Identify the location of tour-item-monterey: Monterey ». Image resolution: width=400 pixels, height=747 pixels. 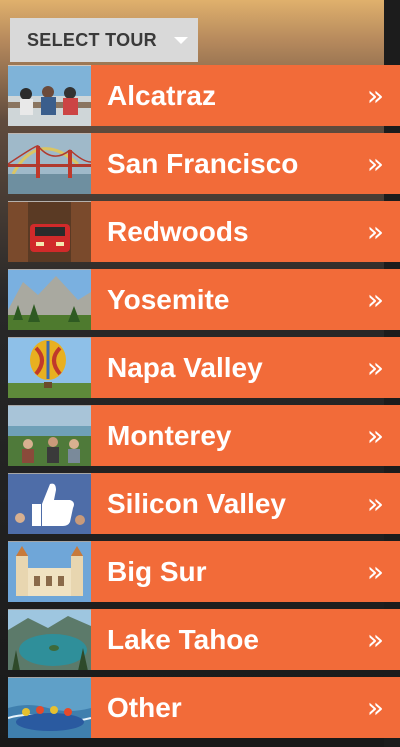
(204, 435).